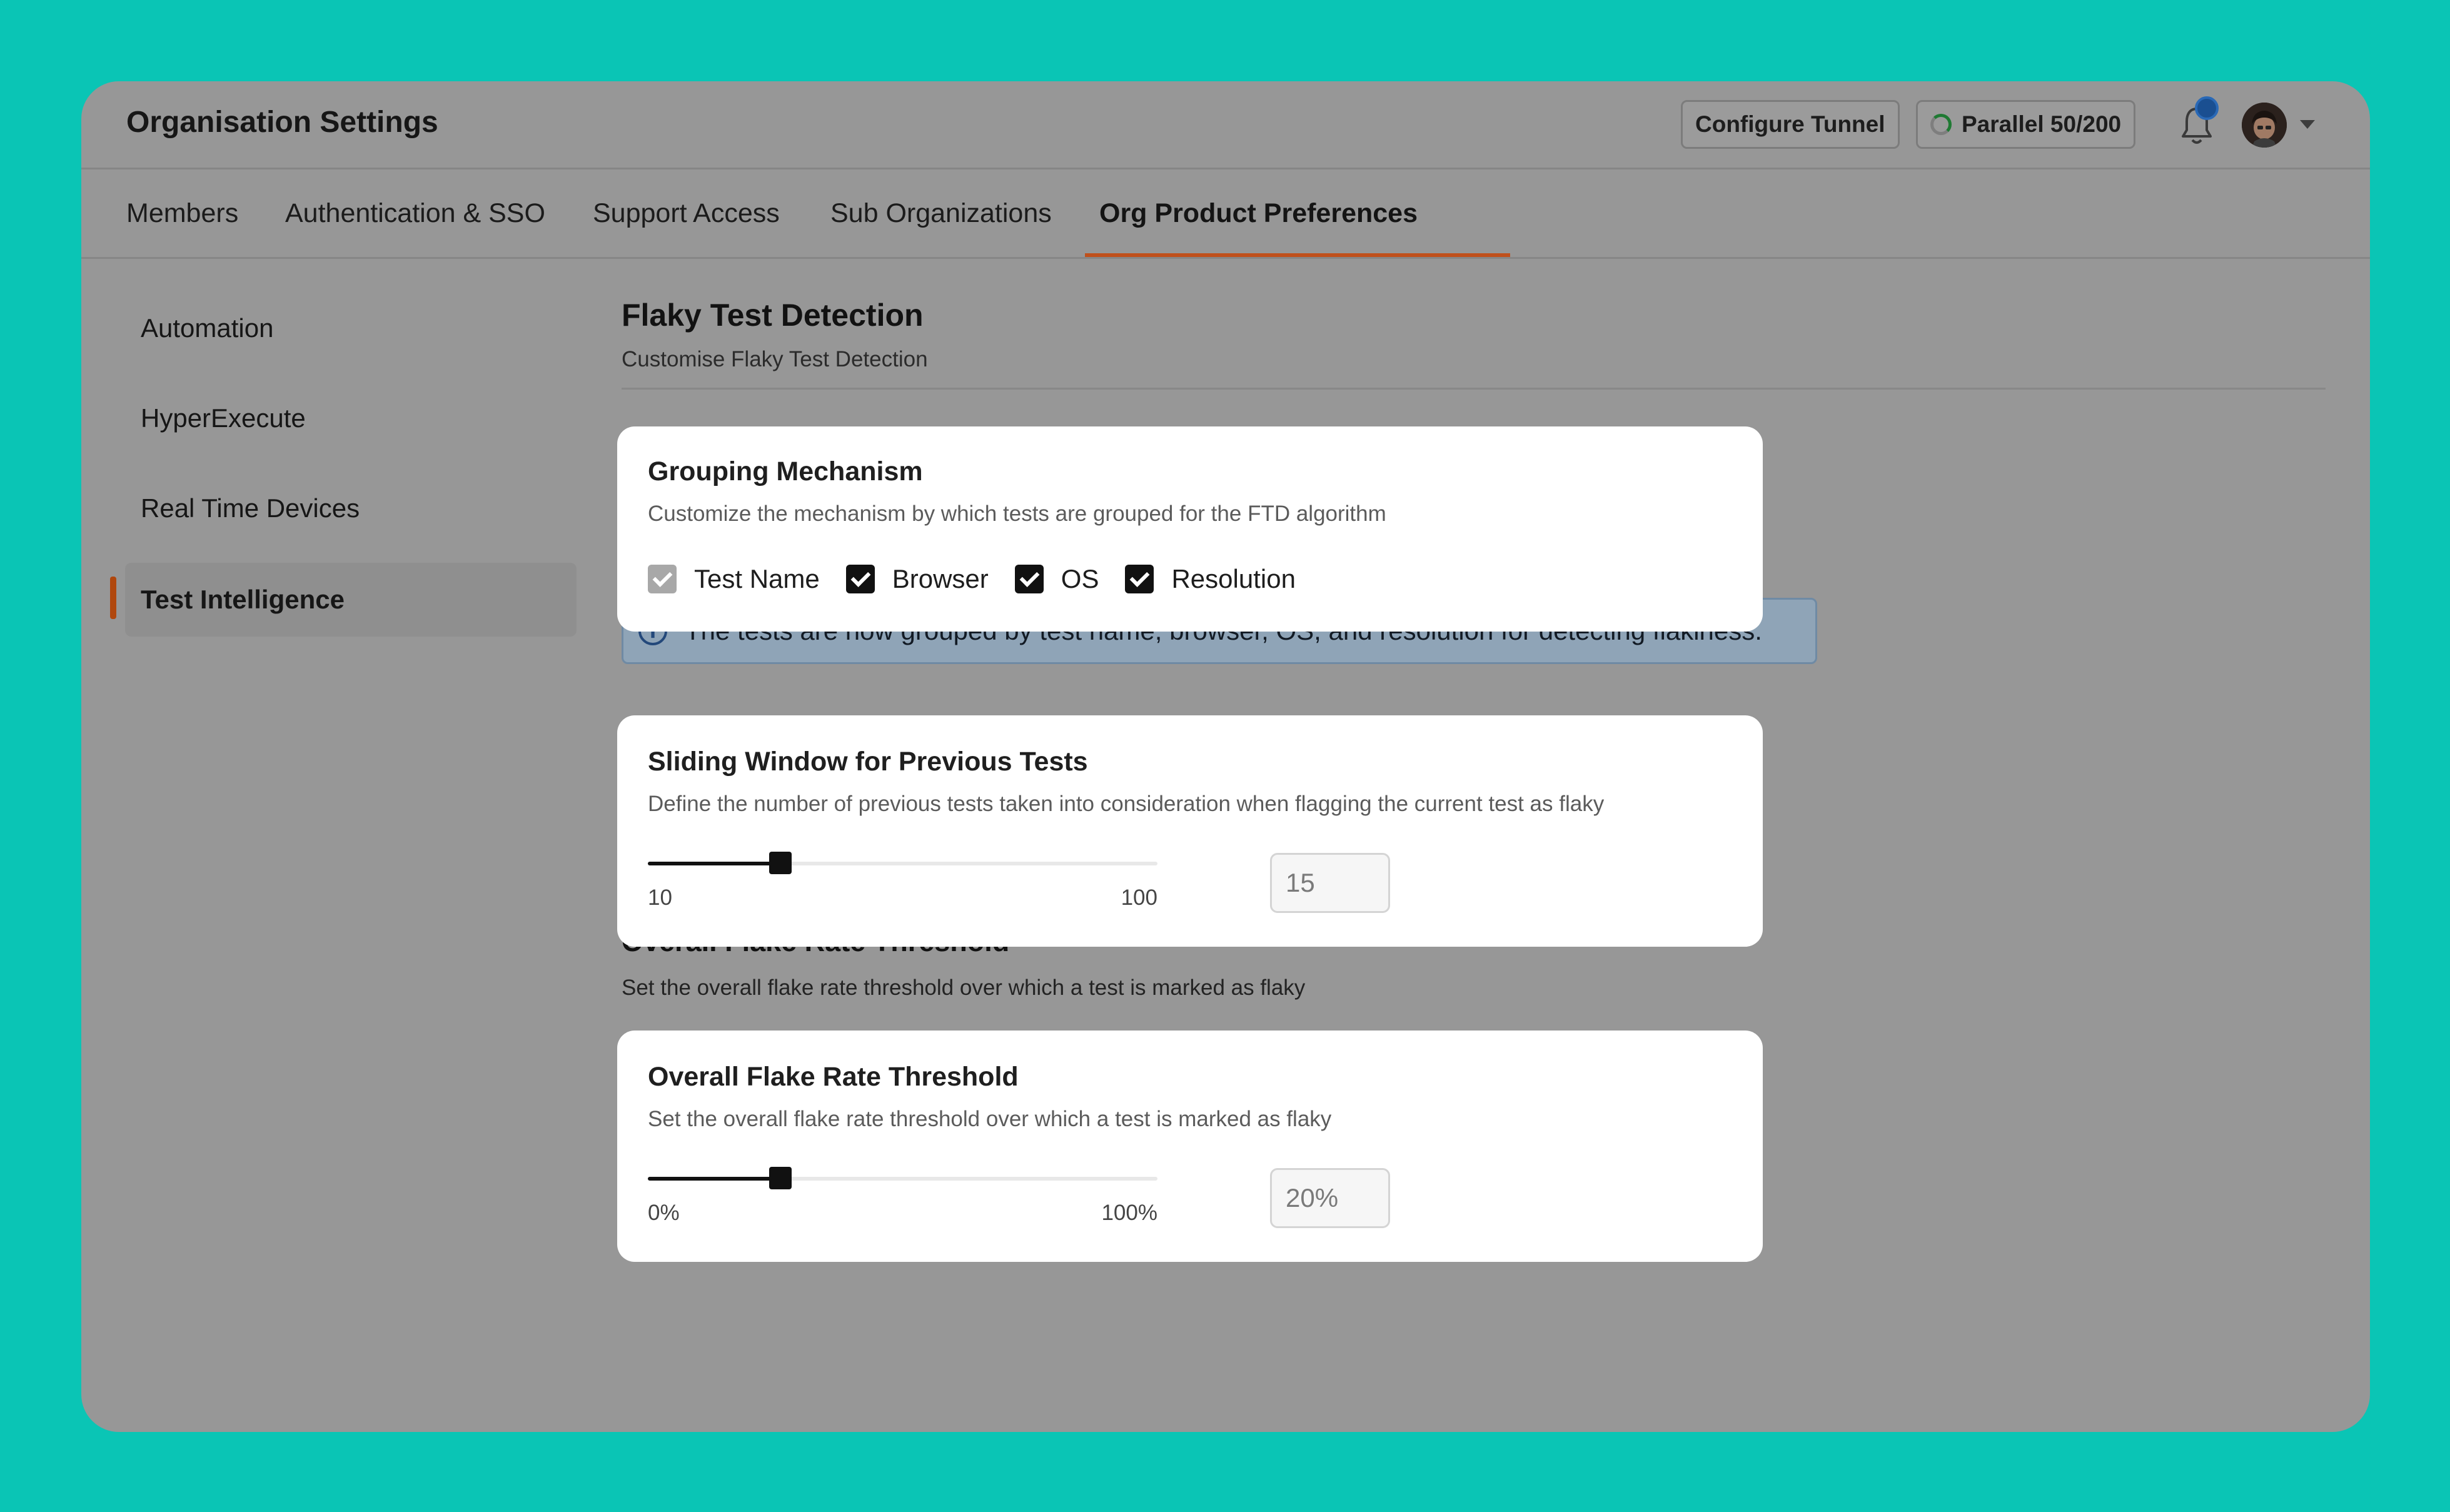 Image resolution: width=2450 pixels, height=1512 pixels. I want to click on active-tab-indicator, so click(1297, 255).